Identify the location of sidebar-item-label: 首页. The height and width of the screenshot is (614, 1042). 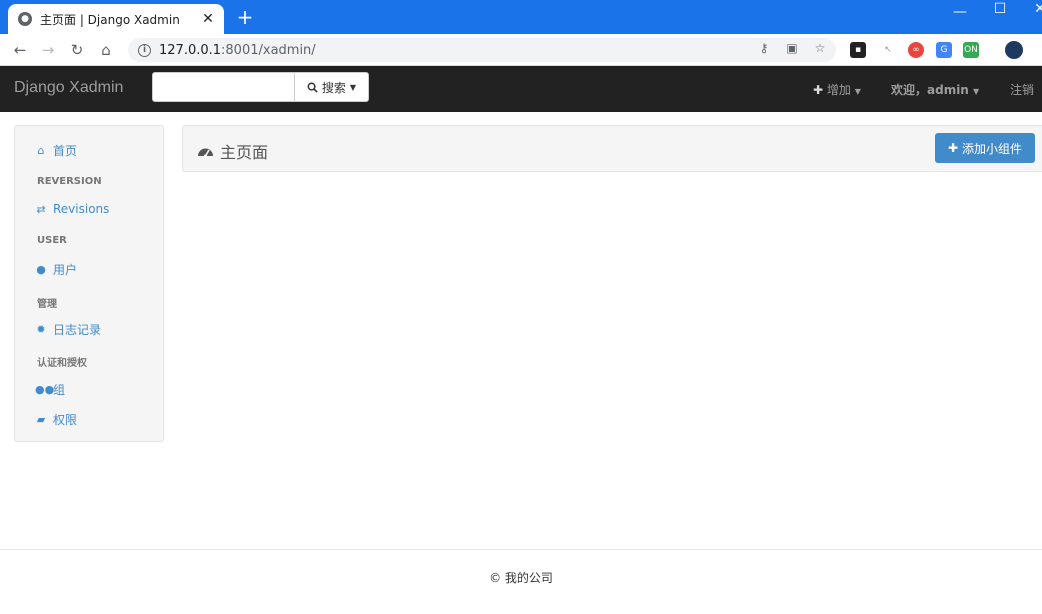
(65, 151).